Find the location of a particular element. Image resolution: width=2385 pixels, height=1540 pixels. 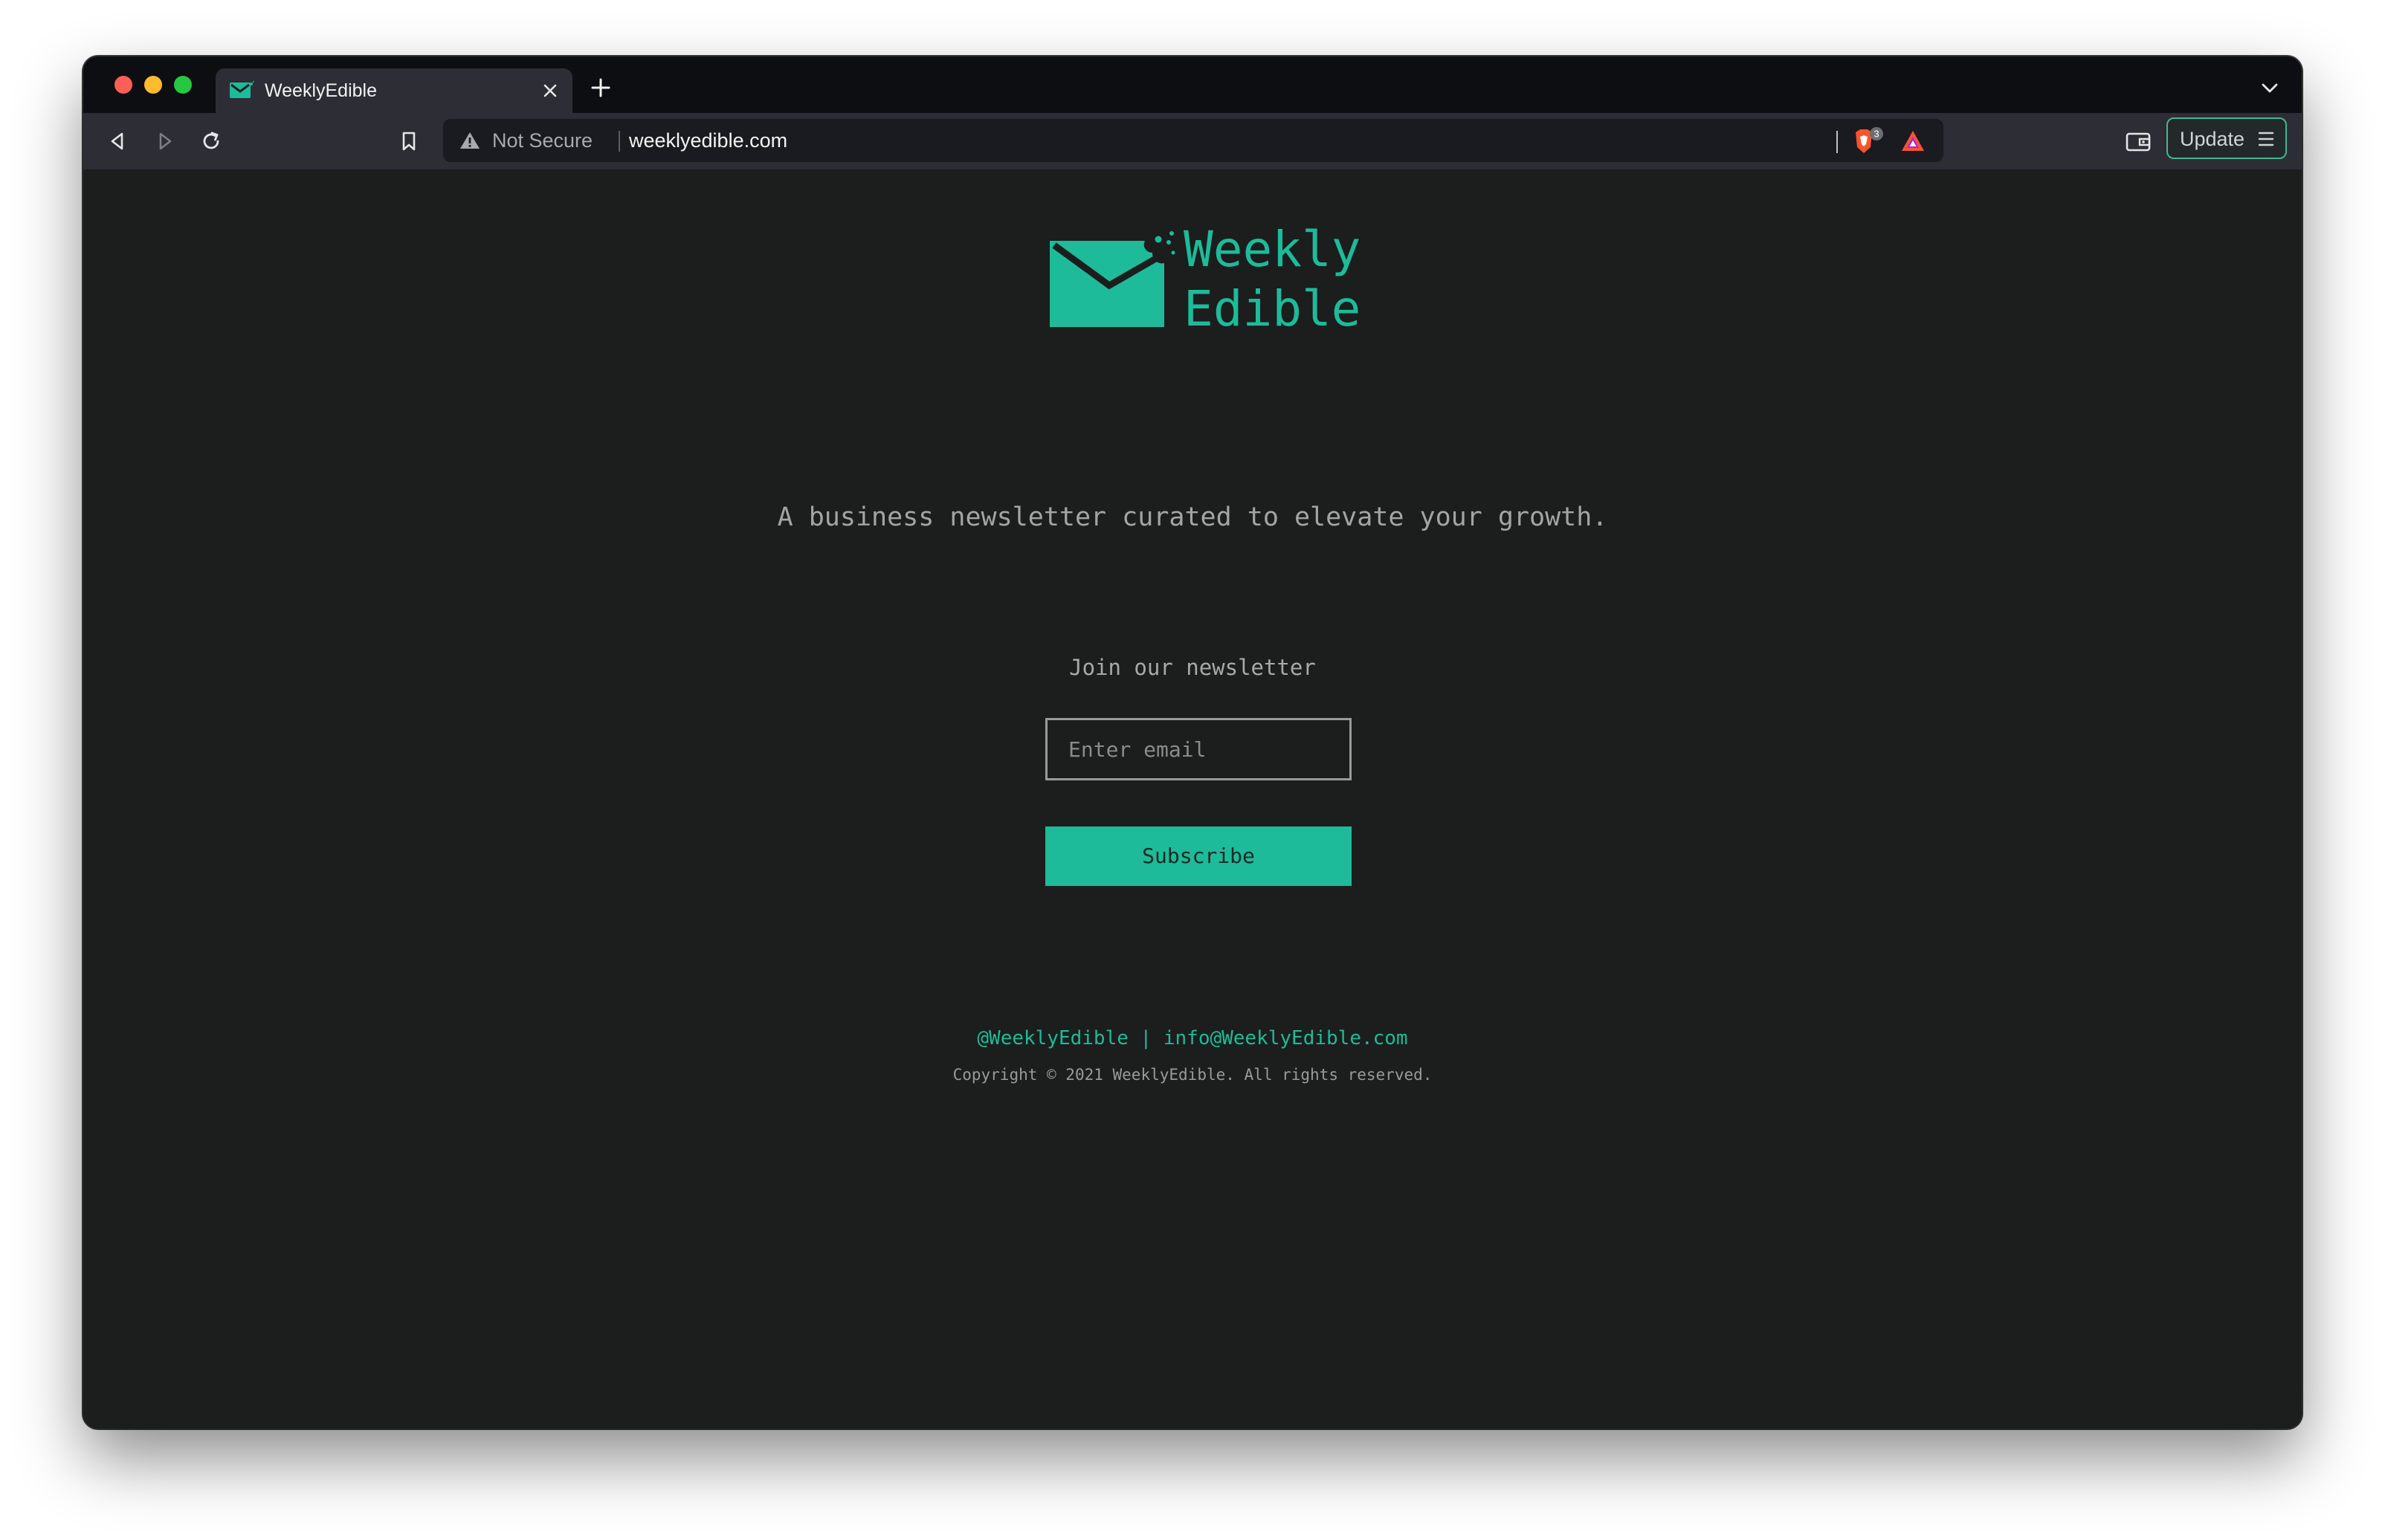

new-tab-icon is located at coordinates (601, 88).